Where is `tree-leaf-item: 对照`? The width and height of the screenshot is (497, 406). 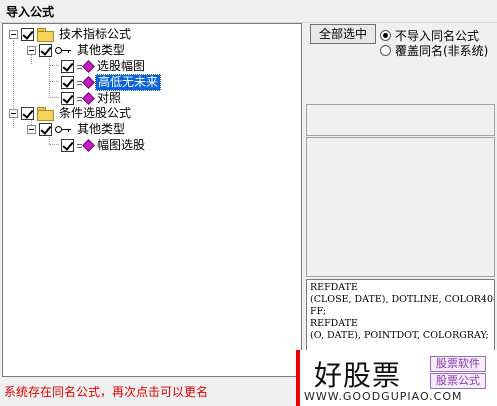 tree-leaf-item: 对照 is located at coordinates (92, 98).